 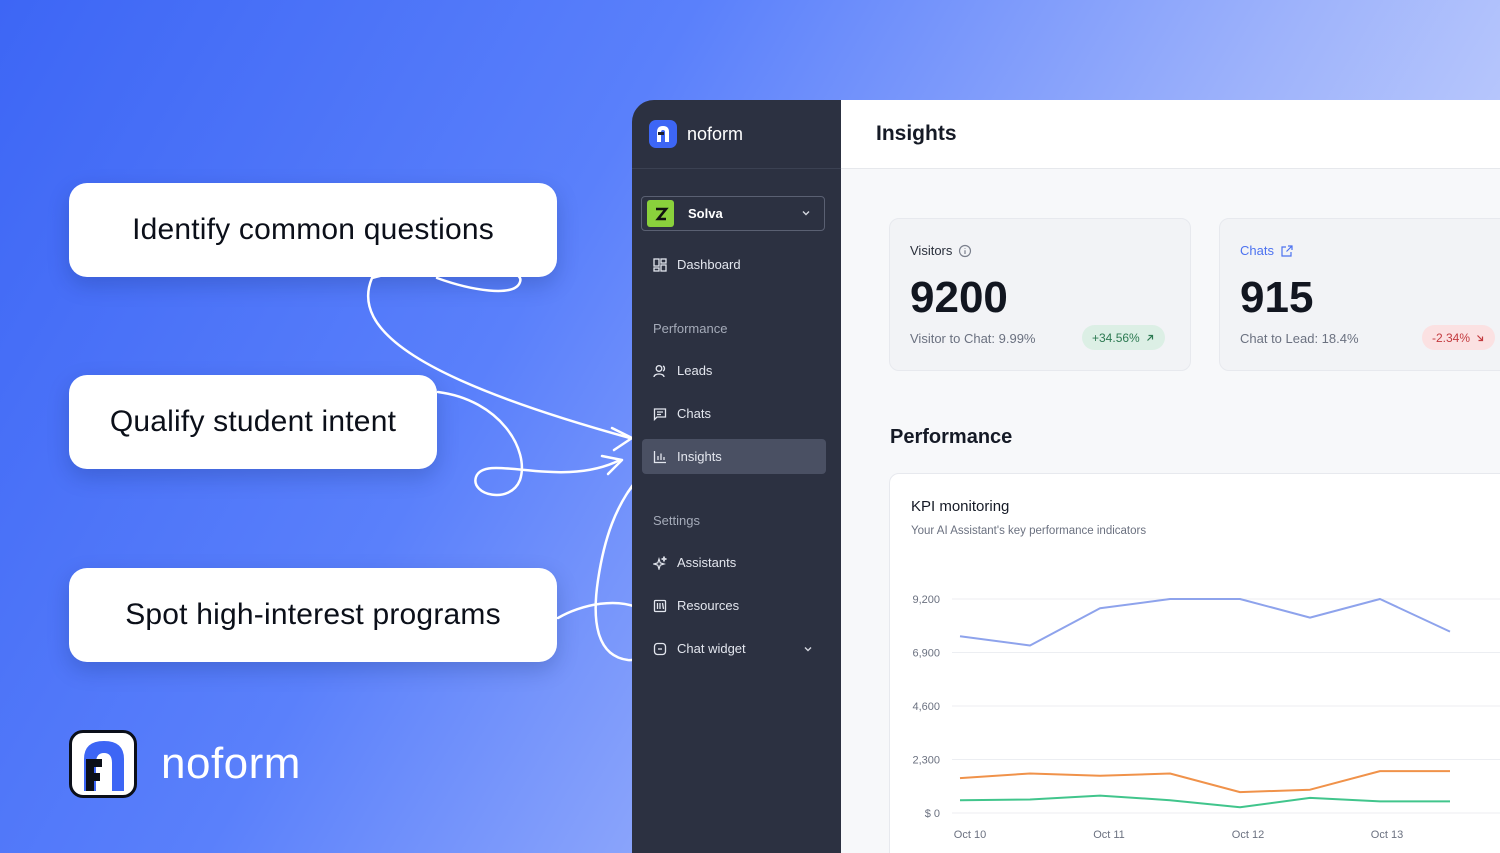 What do you see at coordinates (1299, 338) in the screenshot?
I see `chats-conversion: Chat to Lead: 18.4%` at bounding box center [1299, 338].